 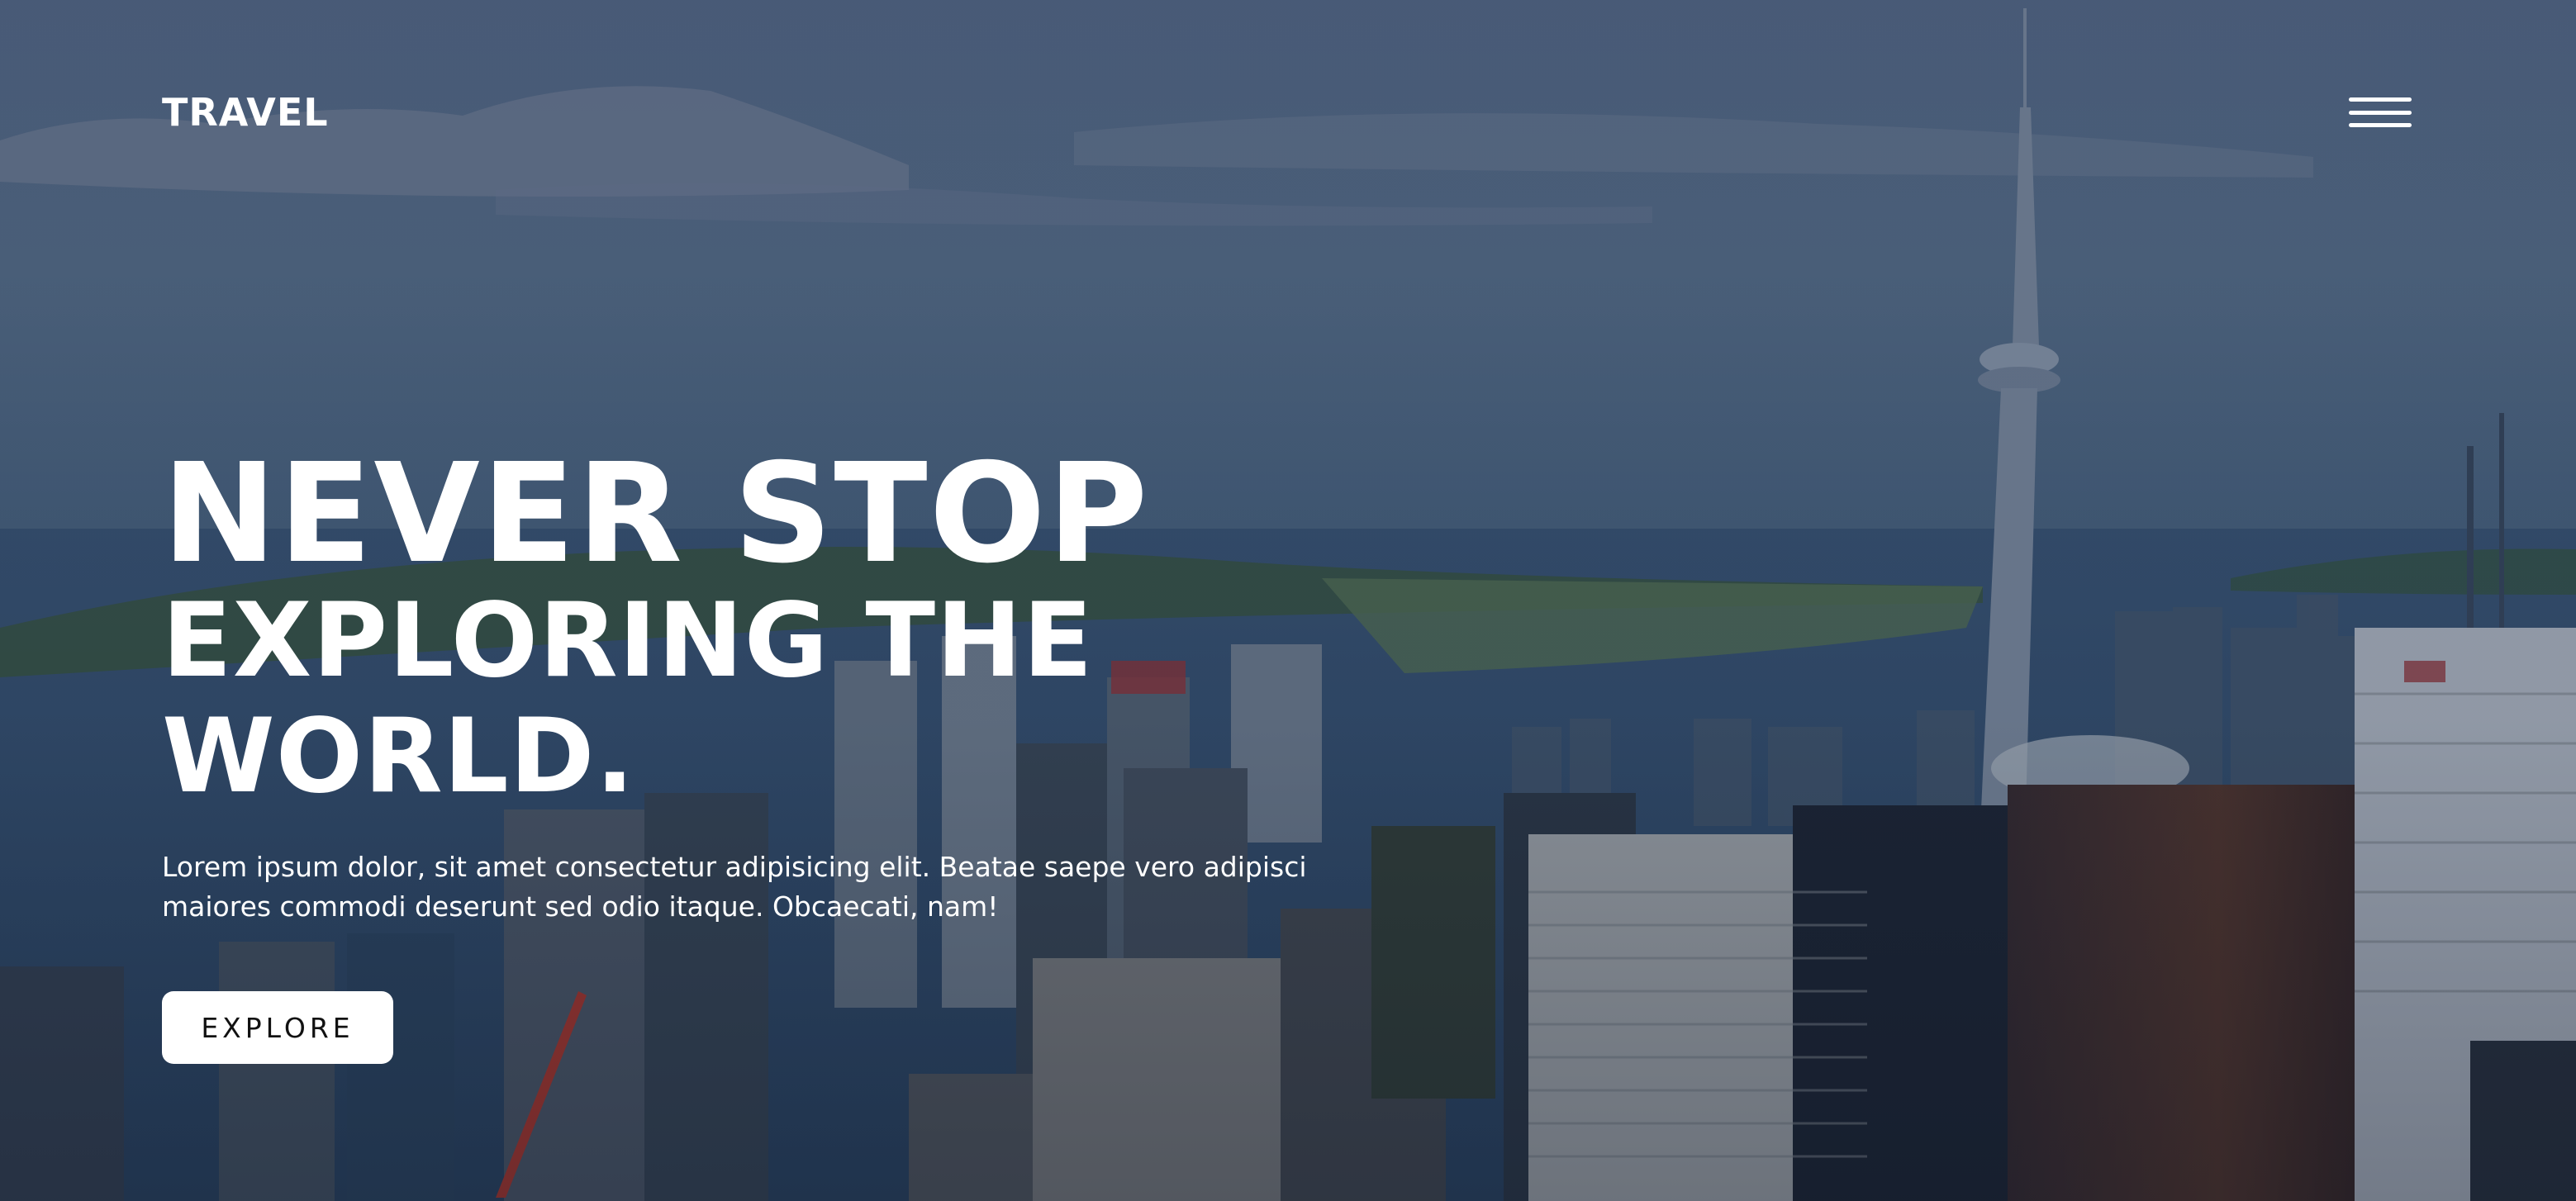 What do you see at coordinates (277, 1027) in the screenshot?
I see `explore-button: EXPLORE` at bounding box center [277, 1027].